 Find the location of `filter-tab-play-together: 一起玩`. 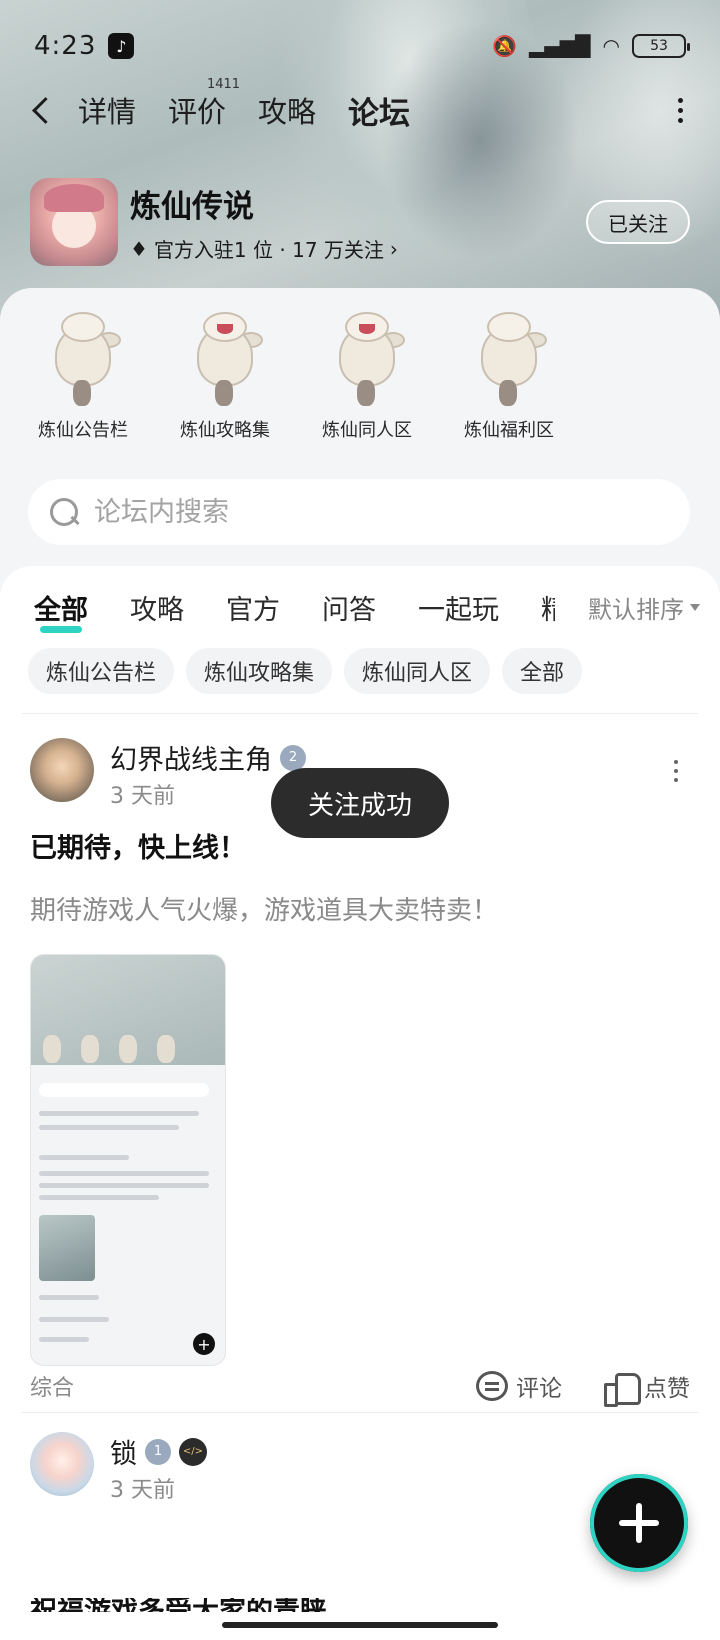

filter-tab-play-together: 一起玩 is located at coordinates (458, 607).